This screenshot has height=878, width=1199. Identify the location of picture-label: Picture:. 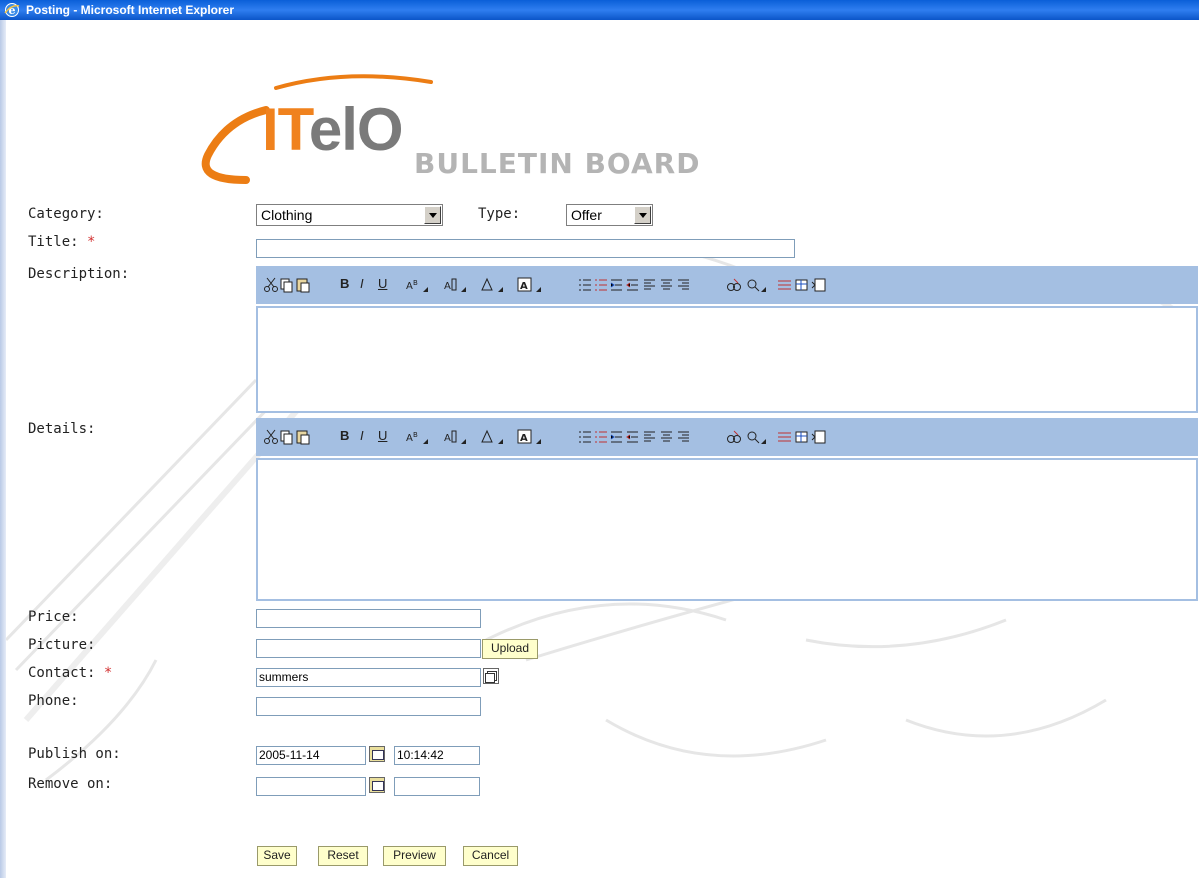
(62, 645).